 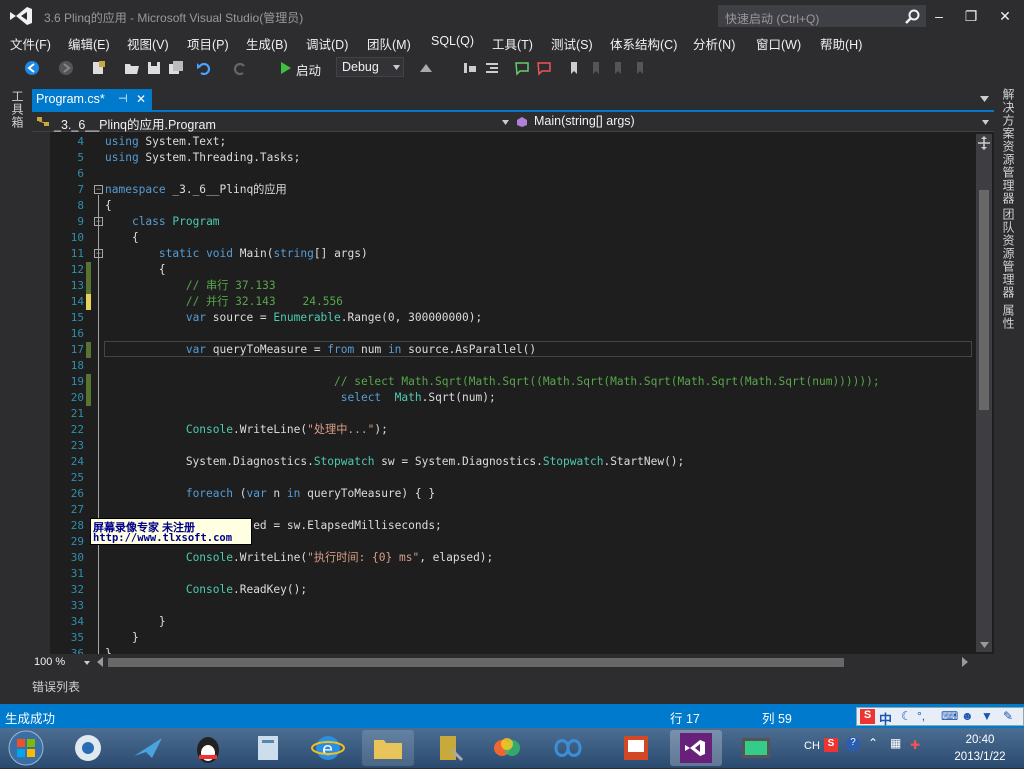 I want to click on menu-build: 生成(B), so click(x=267, y=43).